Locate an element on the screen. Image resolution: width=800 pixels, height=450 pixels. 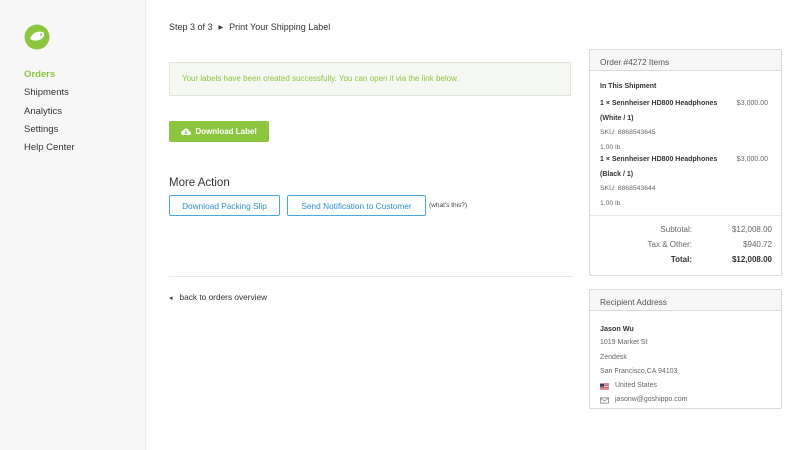
download-packing-slip-button: Download Packing Slip is located at coordinates (224, 205).